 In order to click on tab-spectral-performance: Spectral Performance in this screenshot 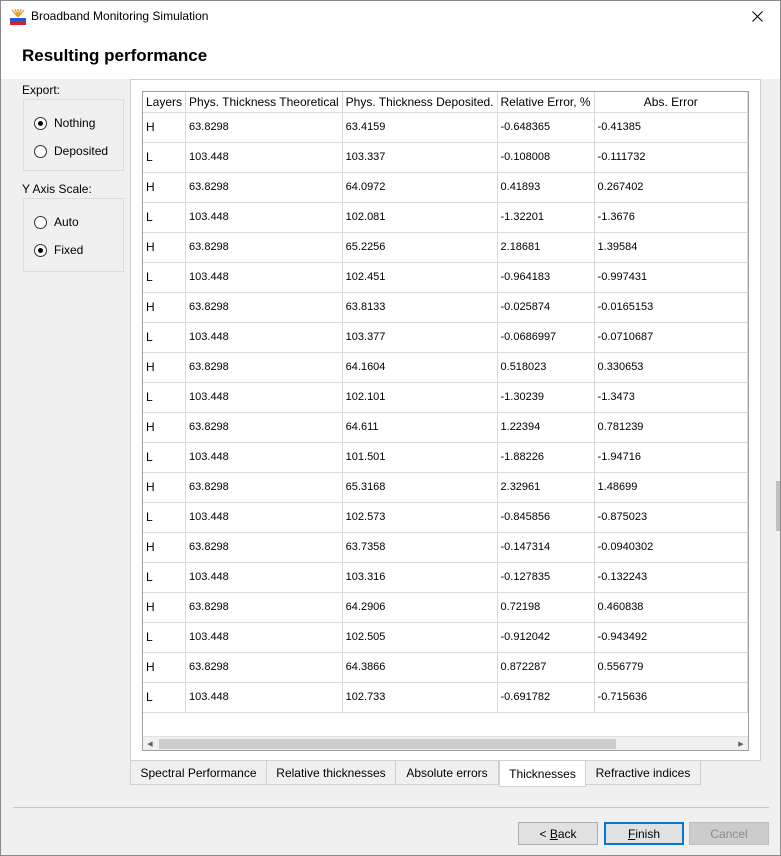, I will do `click(198, 773)`.